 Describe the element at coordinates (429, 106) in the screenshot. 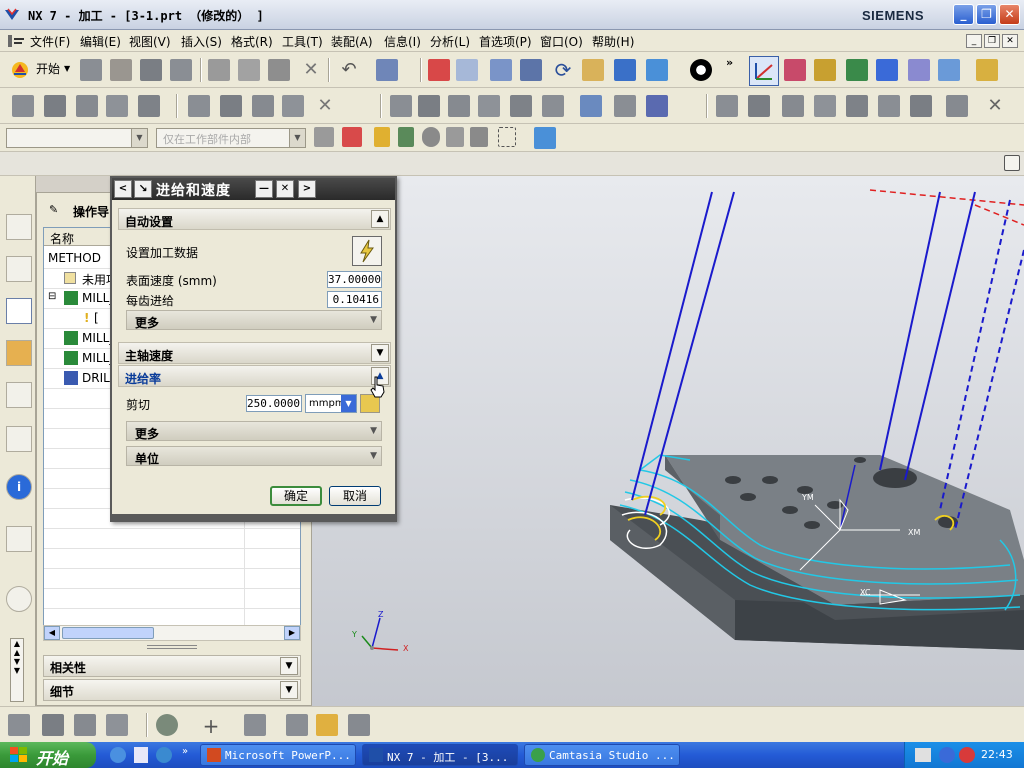

I see `tool-view-icon` at that location.